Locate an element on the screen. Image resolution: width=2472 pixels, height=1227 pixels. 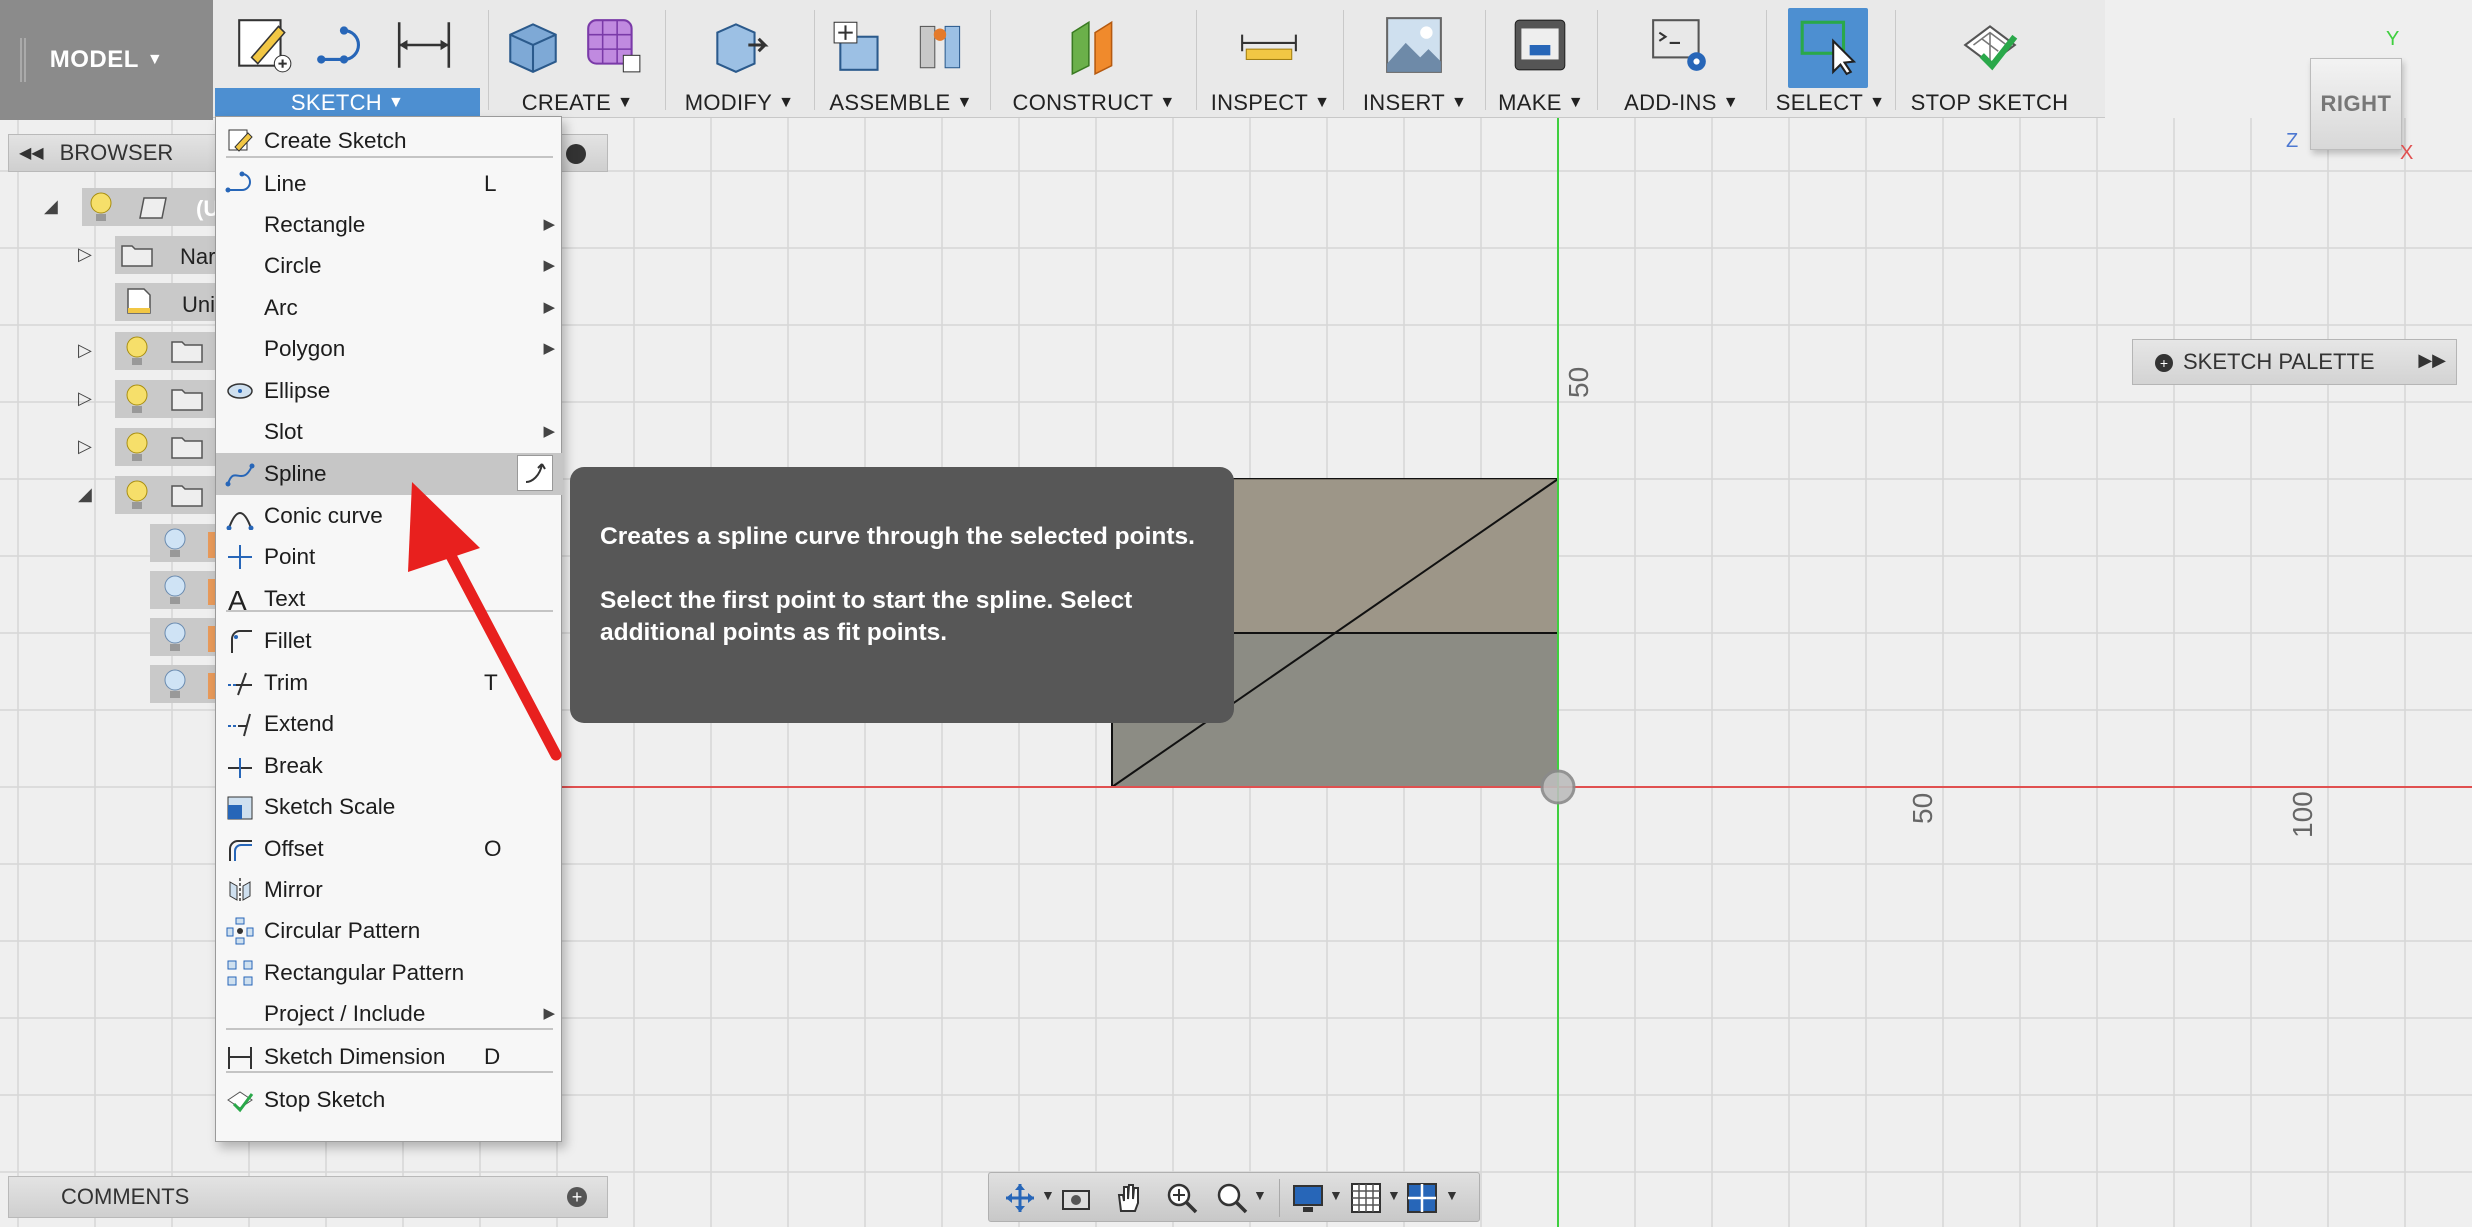
axis-label-x: X is located at coordinates (2407, 153).